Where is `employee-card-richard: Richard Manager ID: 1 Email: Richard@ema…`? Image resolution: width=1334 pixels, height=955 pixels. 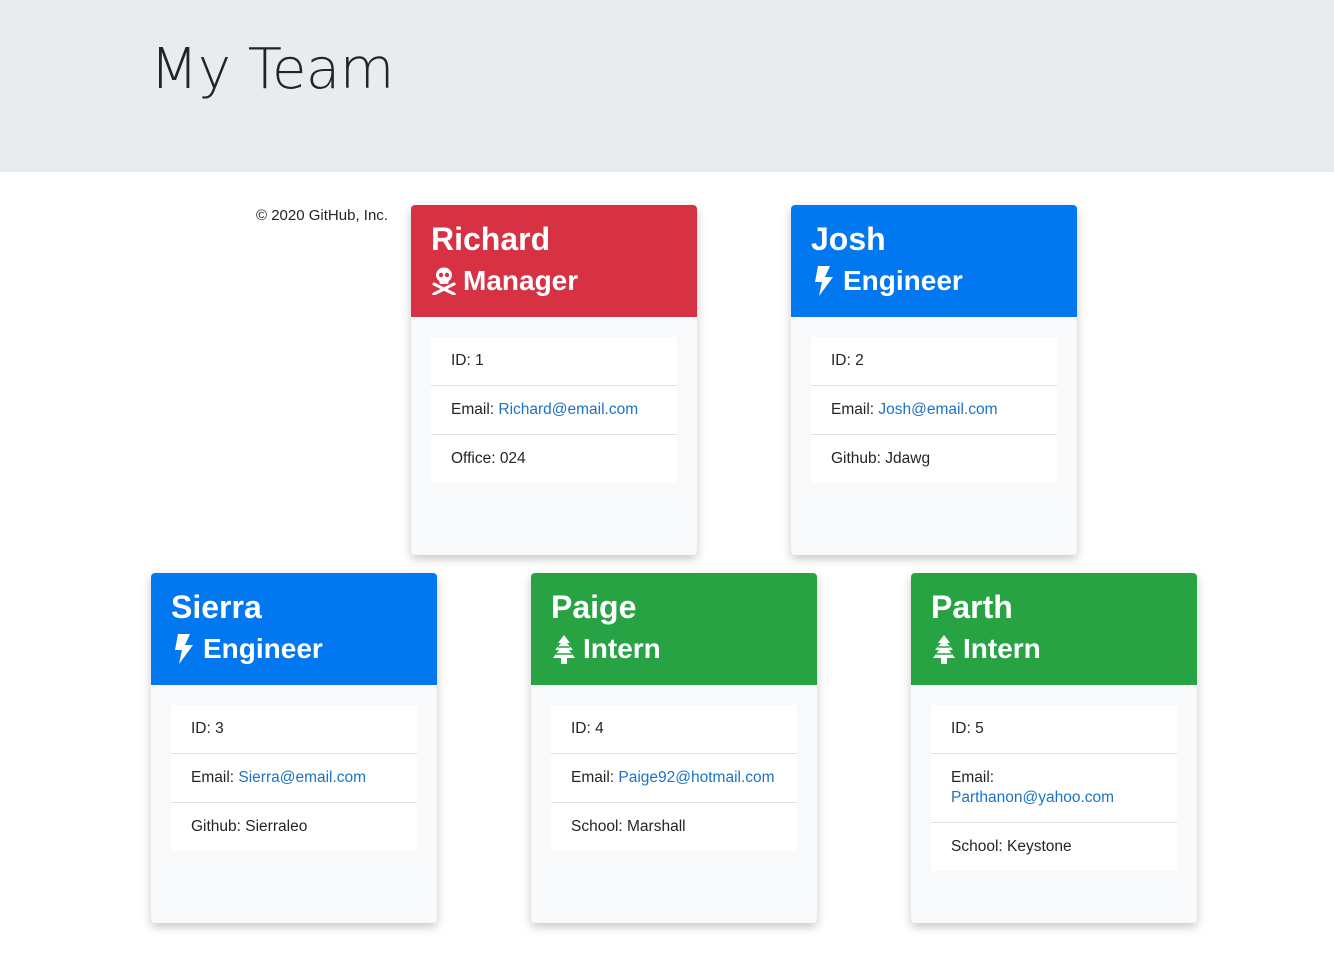
employee-card-richard: Richard Manager ID: 1 Email: Richard@ema… is located at coordinates (554, 380).